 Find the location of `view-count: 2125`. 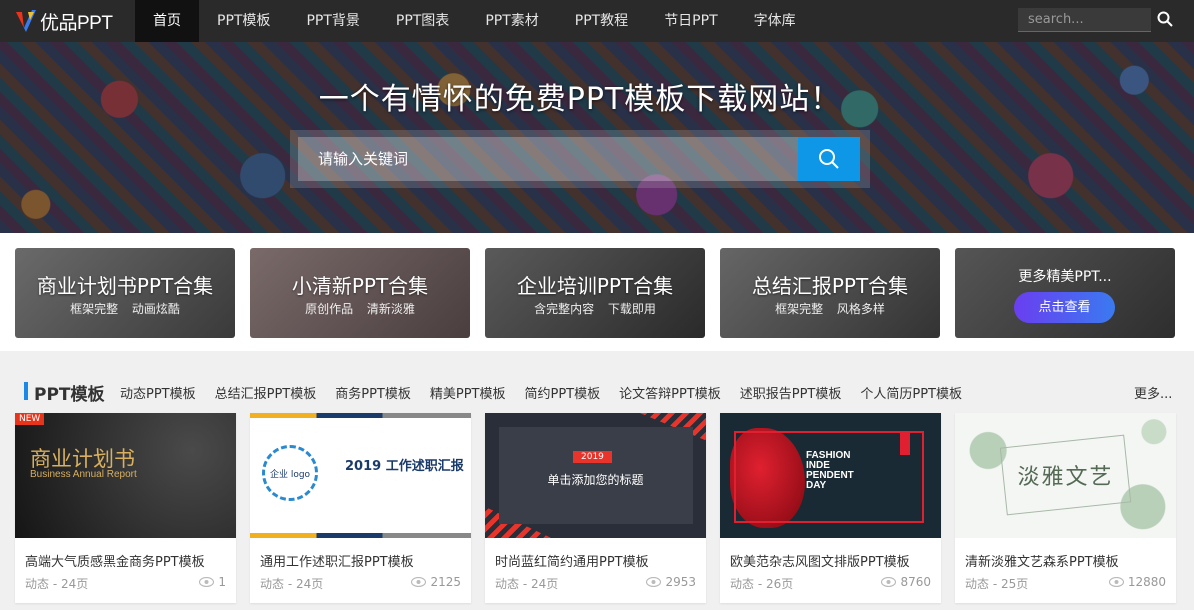

view-count: 2125 is located at coordinates (436, 582).